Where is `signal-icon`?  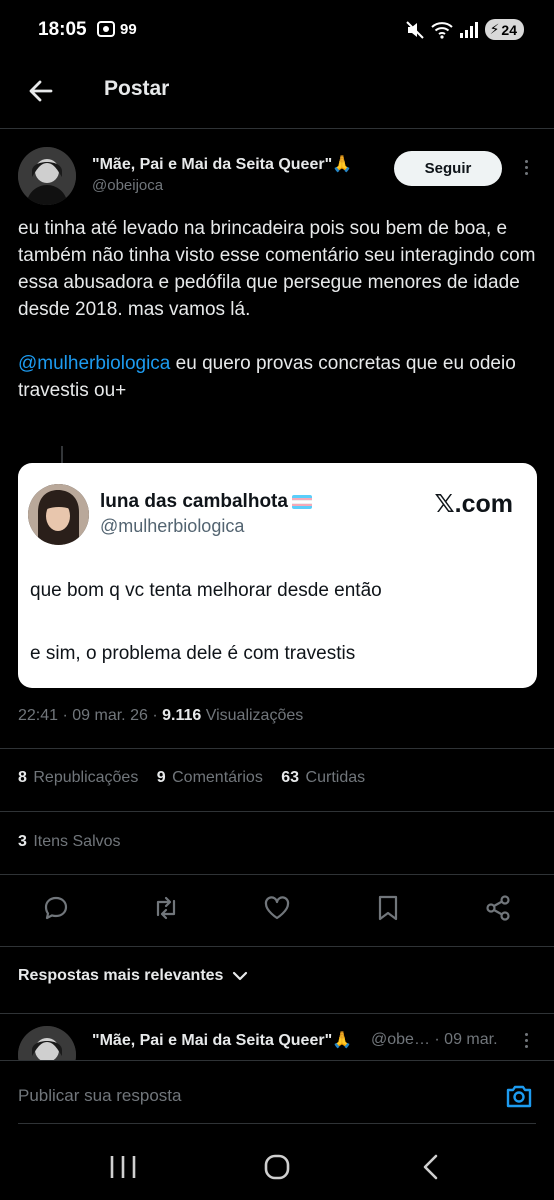 signal-icon is located at coordinates (468, 29).